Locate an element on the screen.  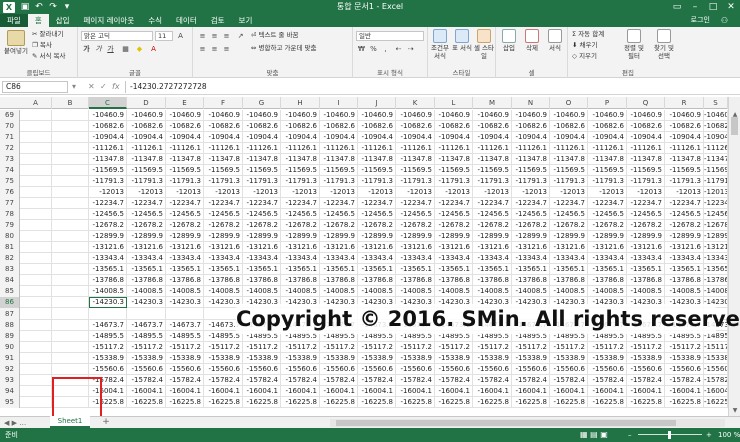
cell-c89: -14895.5 is located at coordinates (108, 336).